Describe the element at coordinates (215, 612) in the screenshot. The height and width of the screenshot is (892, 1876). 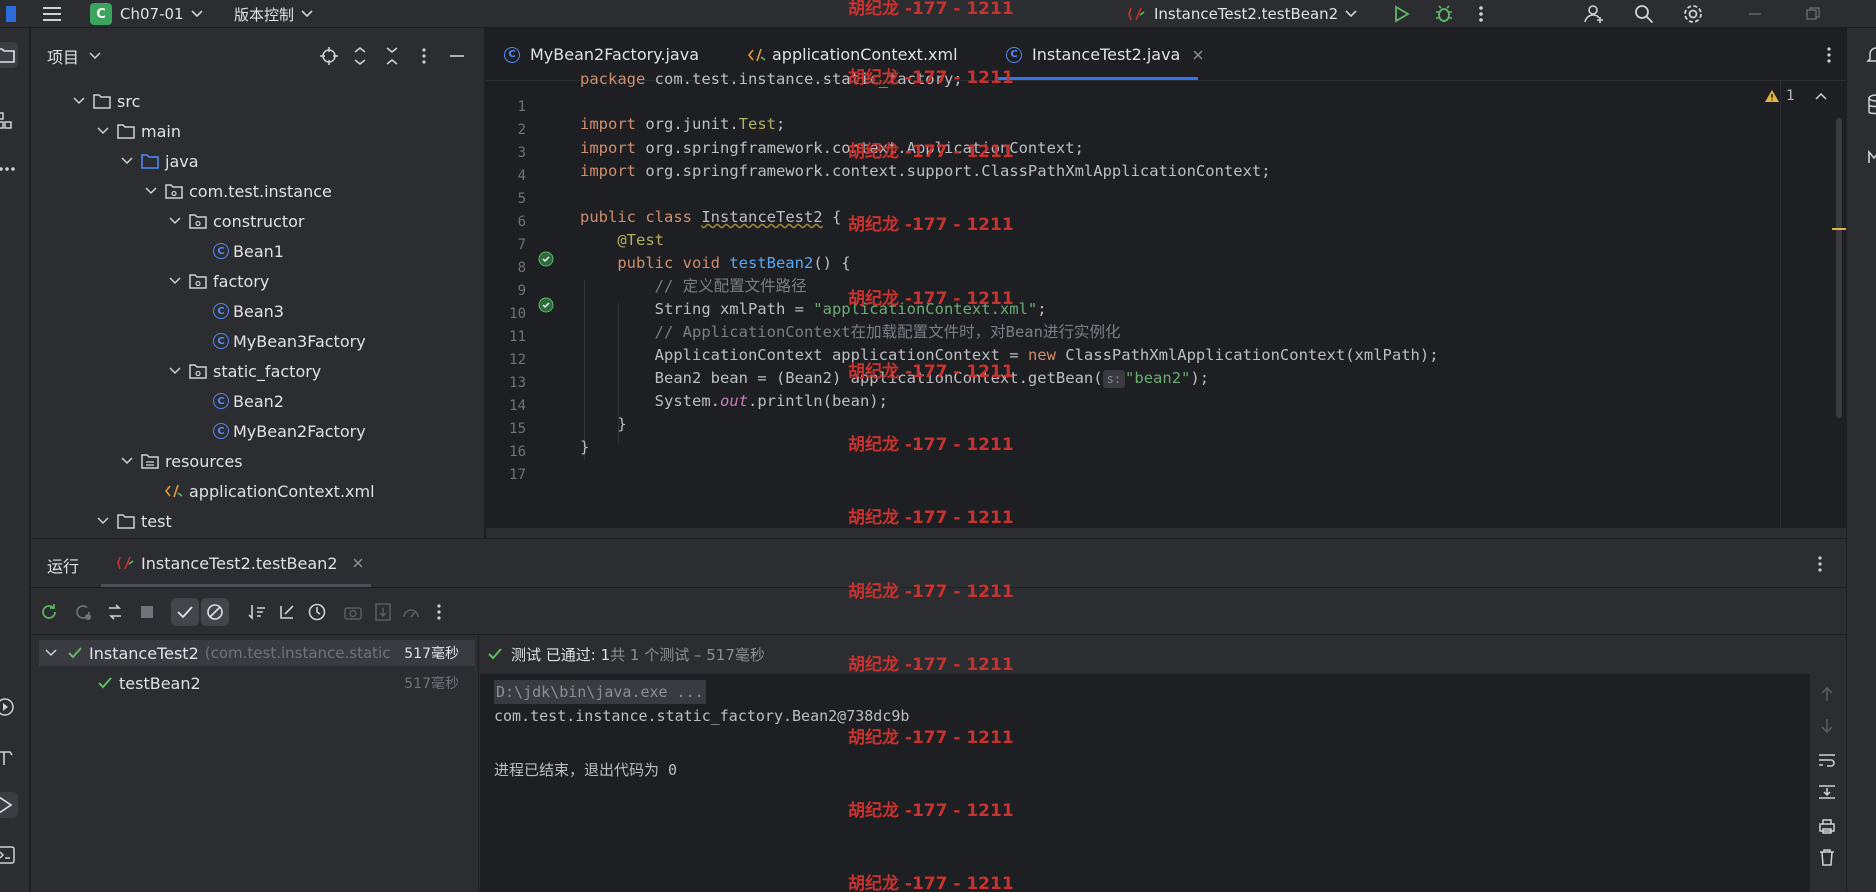
I see `show-ignored-toggle` at that location.